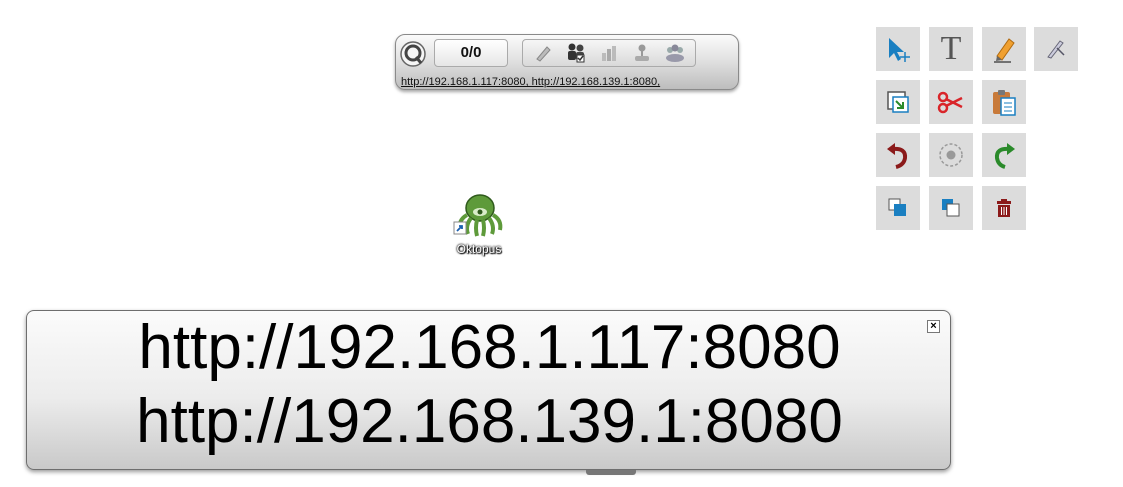 The width and height of the screenshot is (1123, 487). I want to click on url-line-1: http://192.168.1.117:8080, so click(489, 347).